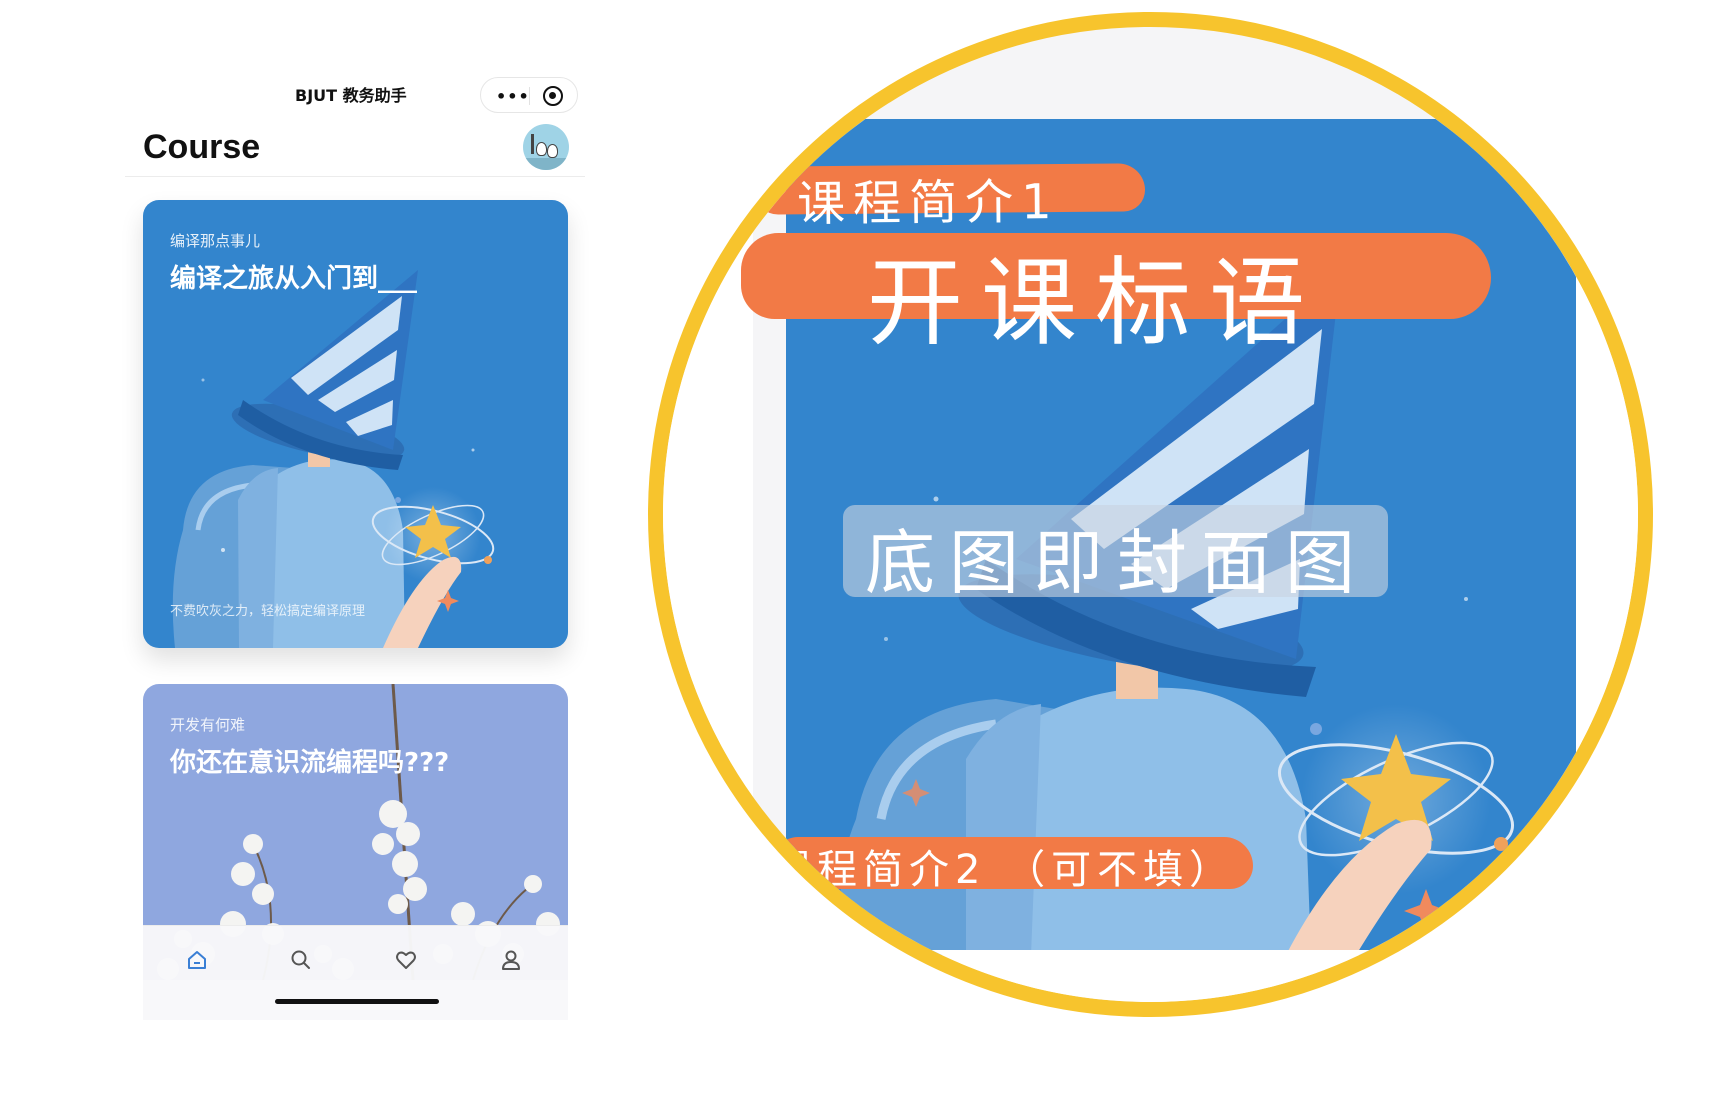 Image resolution: width=1713 pixels, height=1099 pixels. Describe the element at coordinates (208, 725) in the screenshot. I see `course-category: 开发有何难` at that location.